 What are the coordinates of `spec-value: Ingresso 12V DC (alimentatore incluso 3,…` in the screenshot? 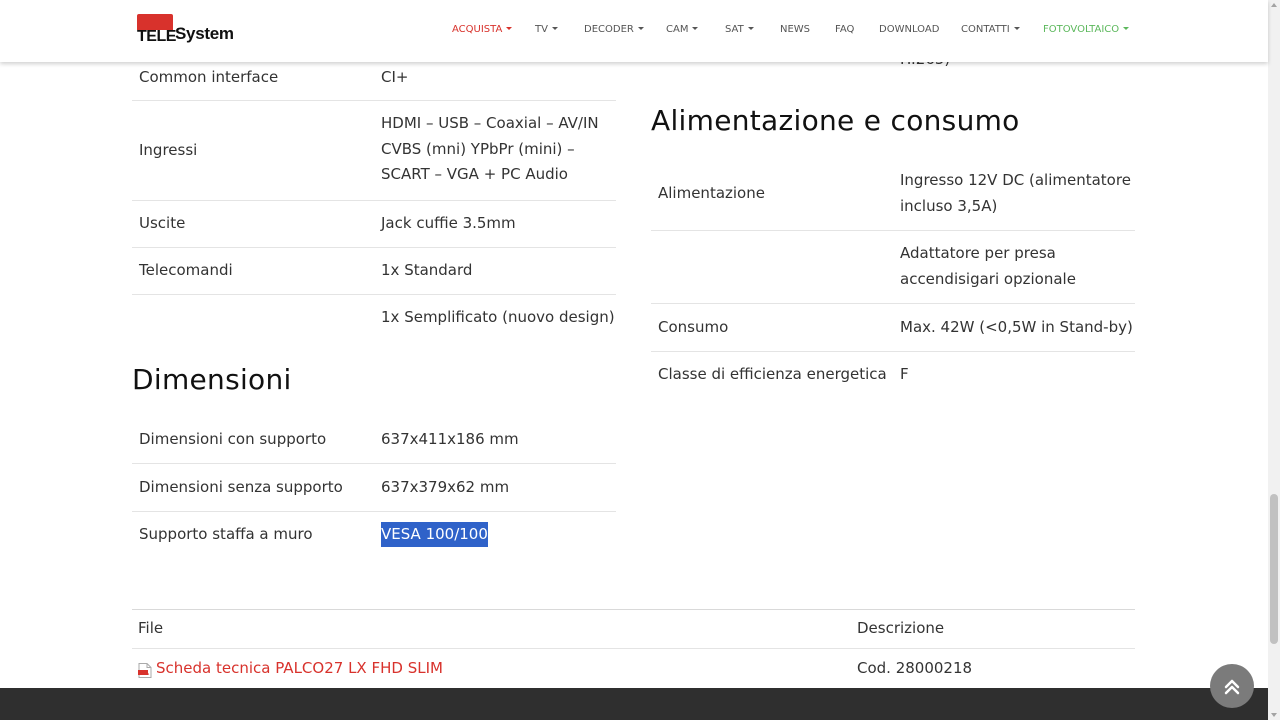 It's located at (1015, 193).